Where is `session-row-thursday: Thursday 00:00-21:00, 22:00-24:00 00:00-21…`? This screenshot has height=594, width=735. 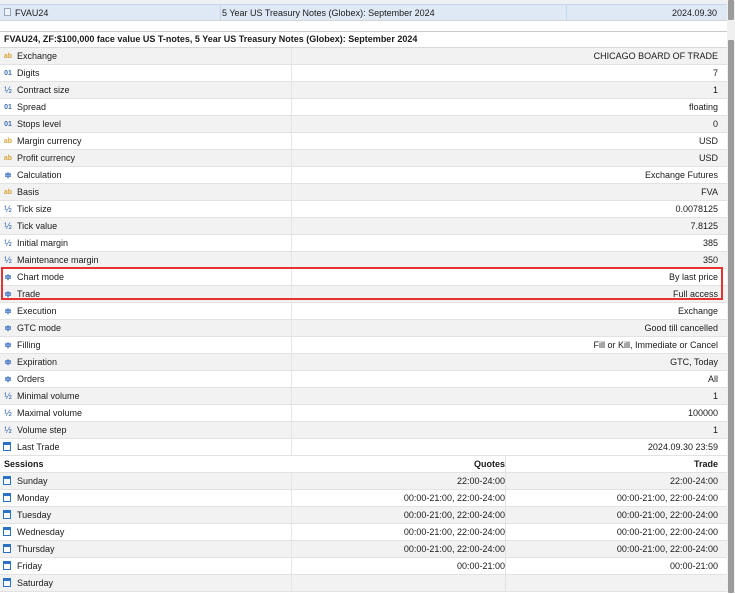
session-row-thursday: Thursday 00:00-21:00, 22:00-24:00 00:00-21… is located at coordinates (363, 549).